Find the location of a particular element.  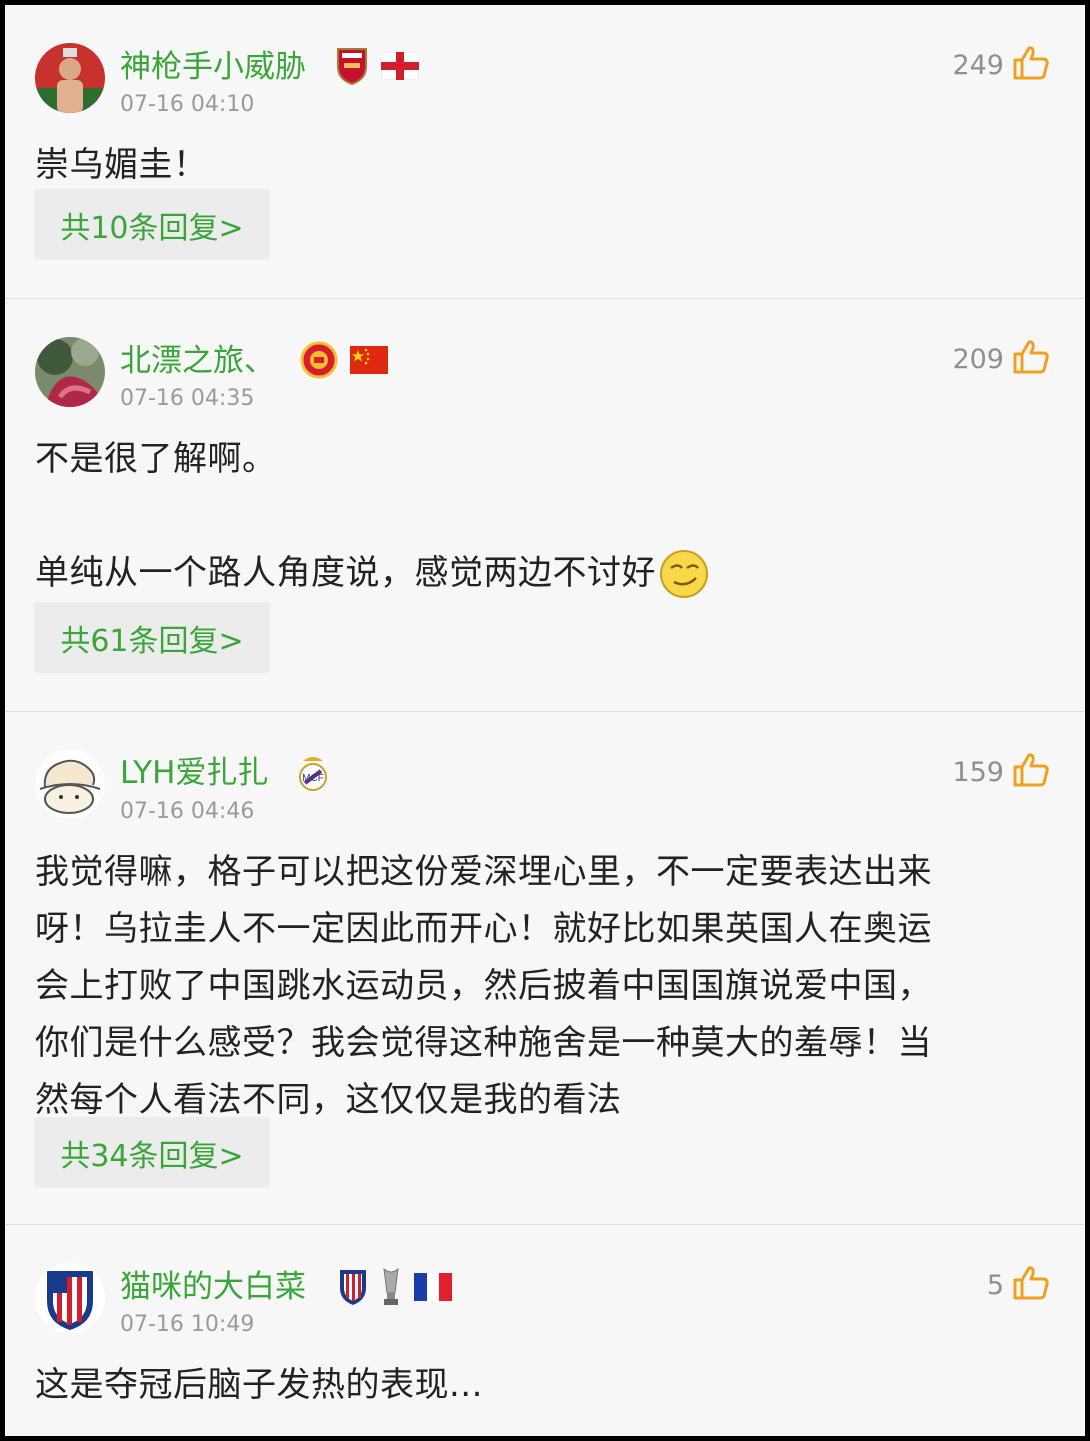

user-badges: MCF is located at coordinates (313, 773).